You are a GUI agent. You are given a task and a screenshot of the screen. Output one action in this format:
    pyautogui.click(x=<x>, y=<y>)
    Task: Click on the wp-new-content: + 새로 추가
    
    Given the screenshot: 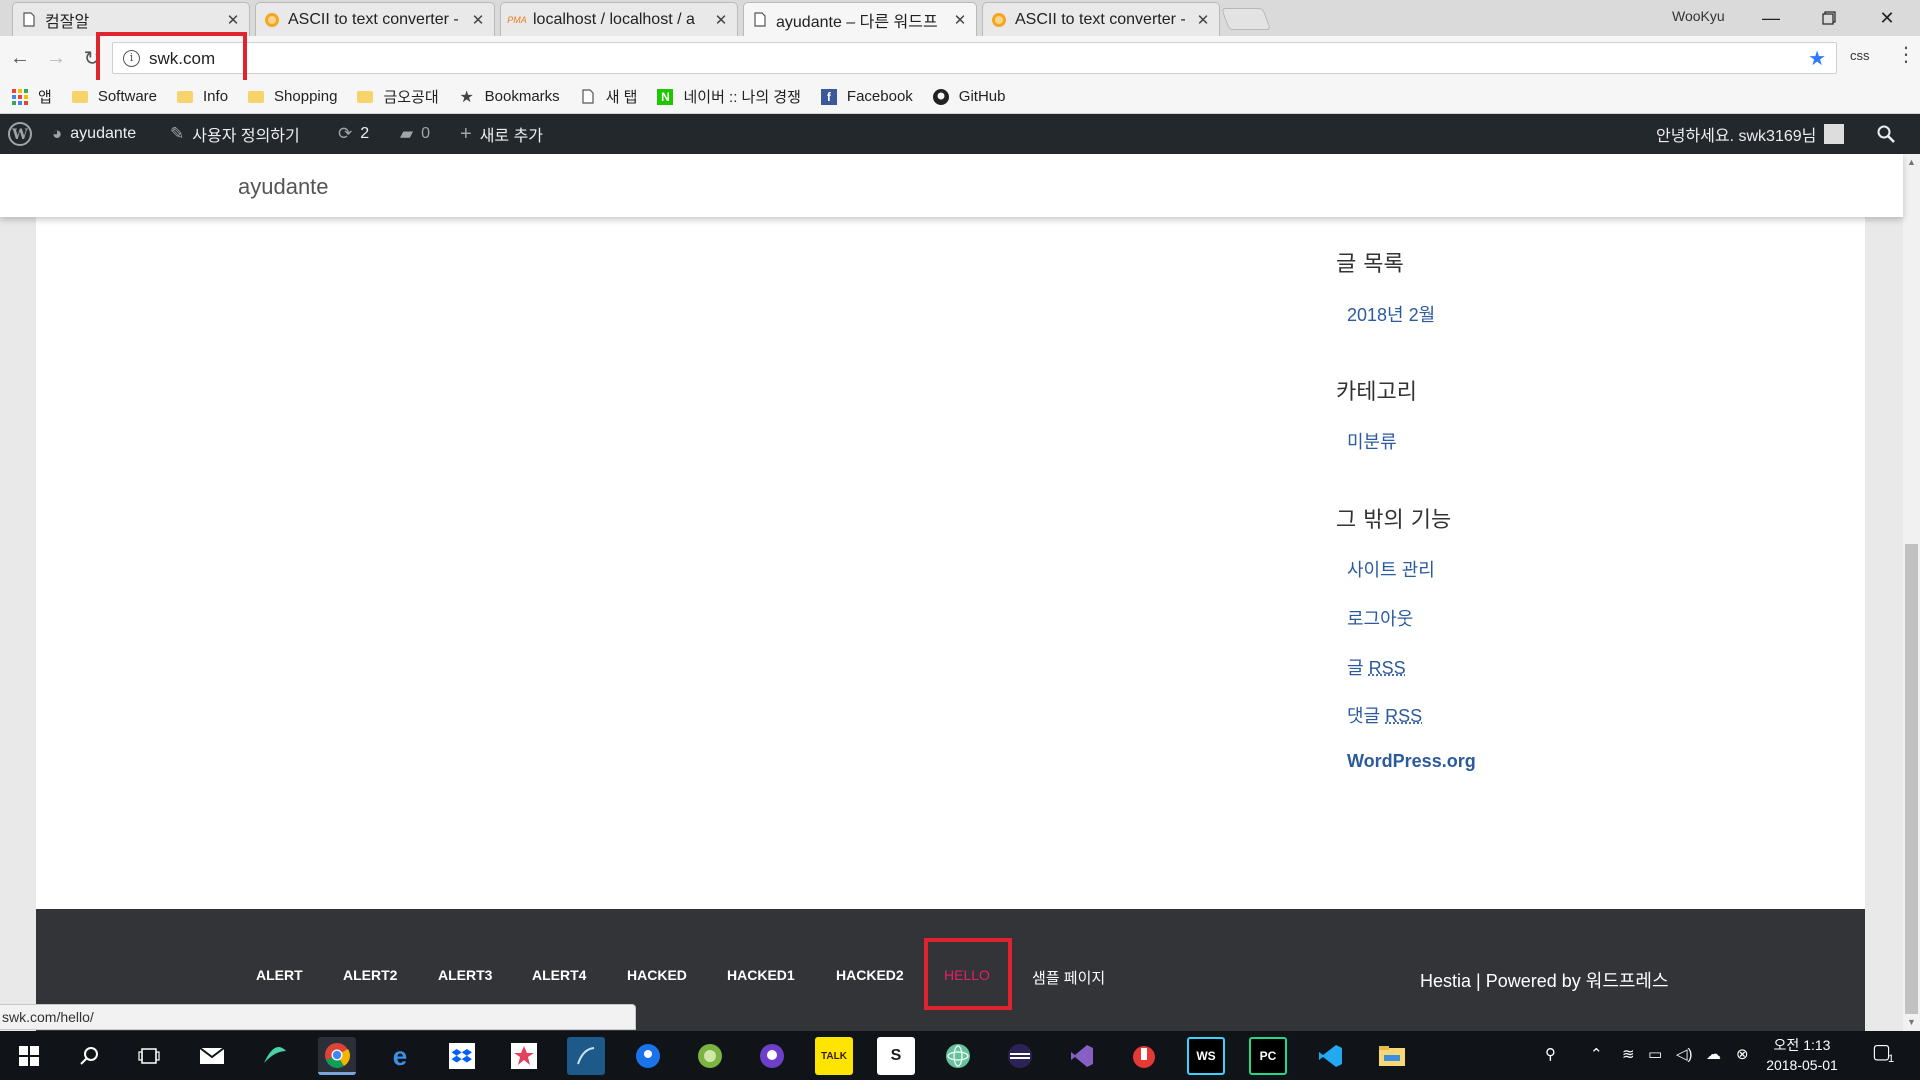 What is the action you would take?
    pyautogui.click(x=501, y=134)
    